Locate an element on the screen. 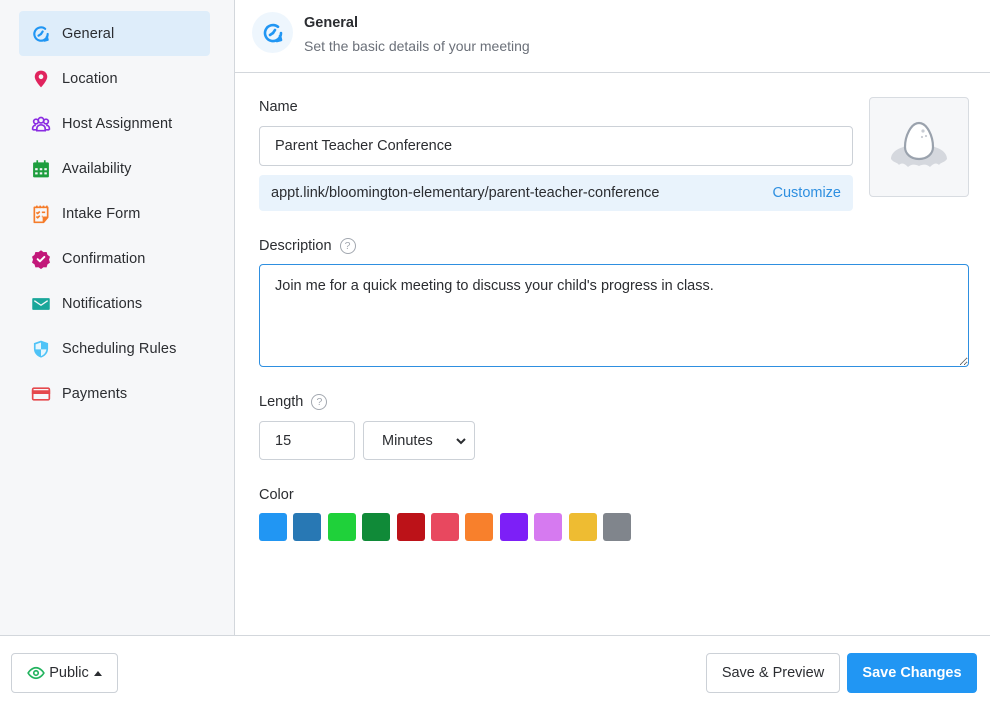 Image resolution: width=990 pixels, height=705 pixels. shield-icon is located at coordinates (41, 349).